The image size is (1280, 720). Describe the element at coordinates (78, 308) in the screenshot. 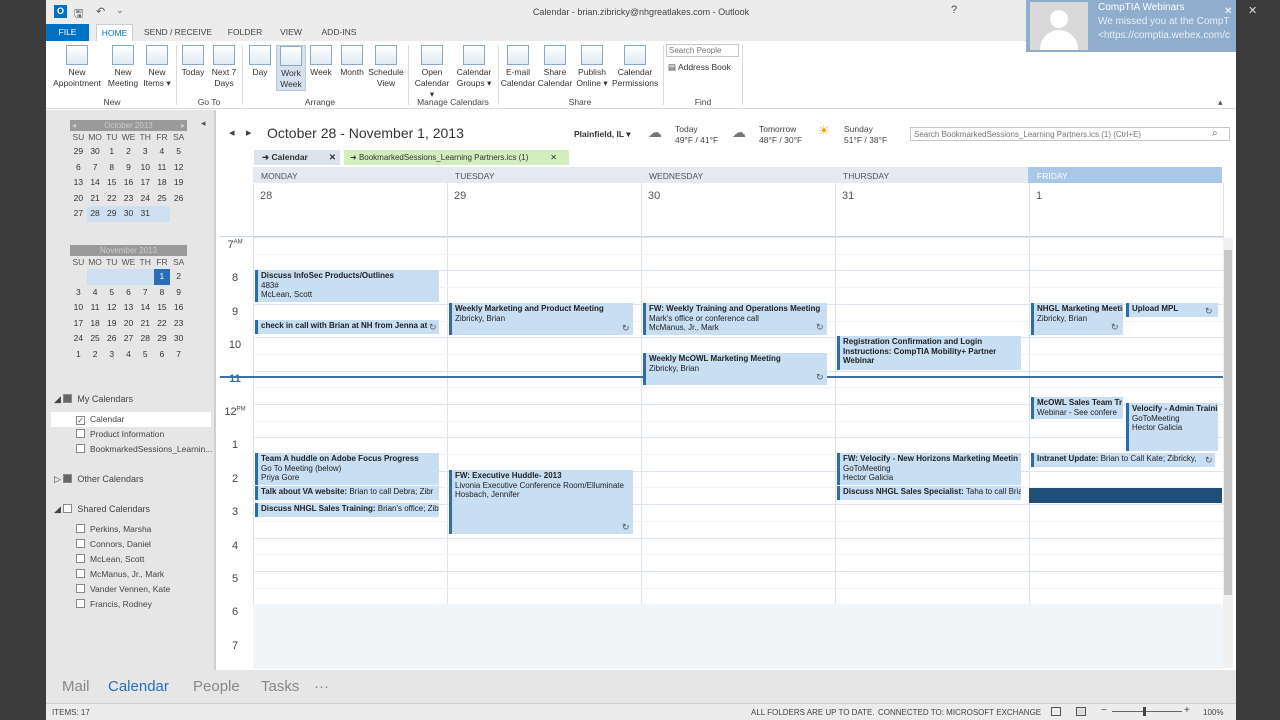

I see `mini-calendar-day: 10` at that location.